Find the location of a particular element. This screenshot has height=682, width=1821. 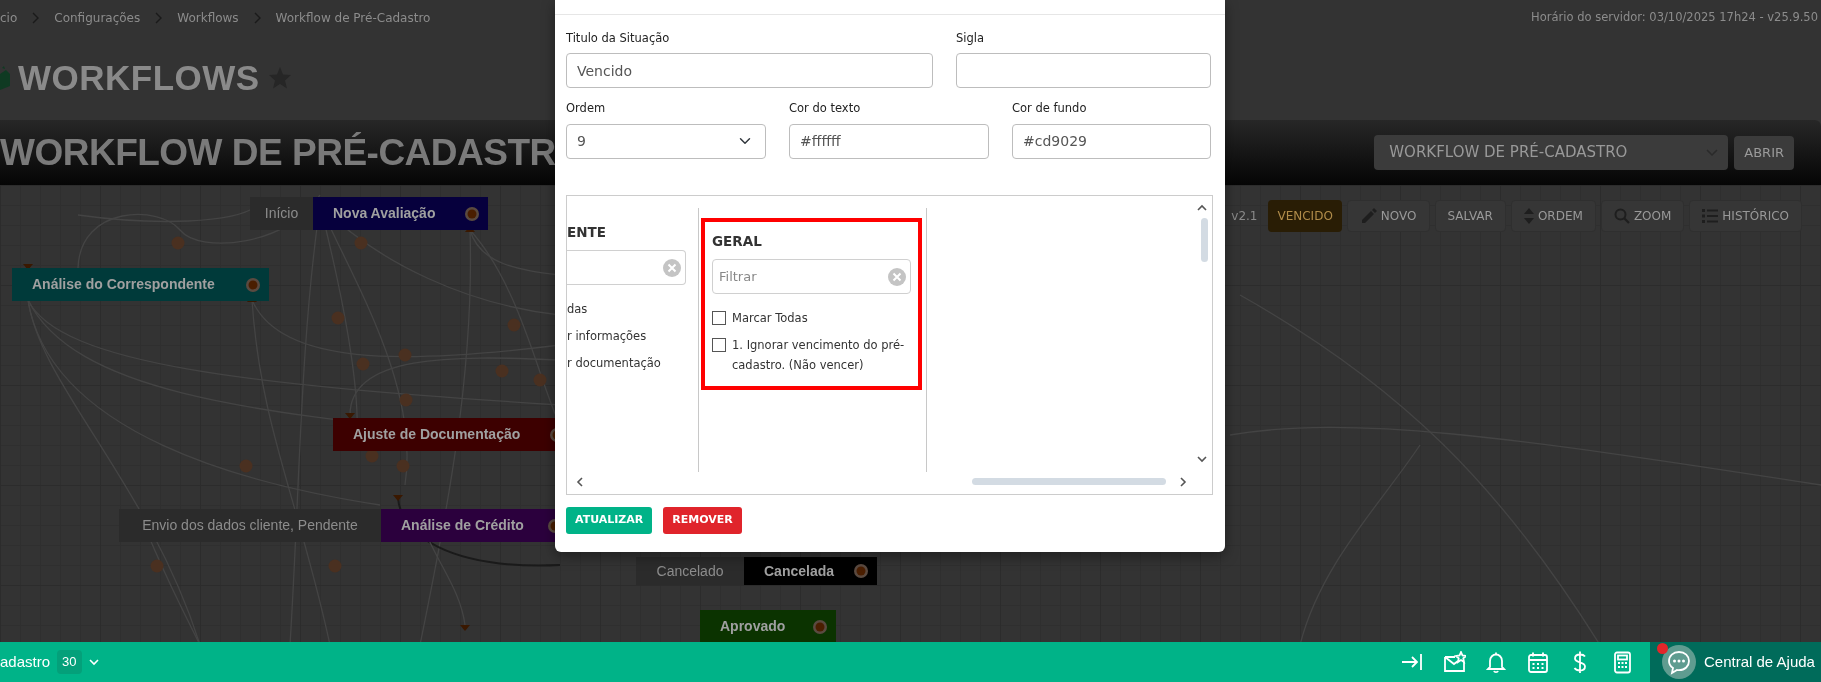

node-tag: Início is located at coordinates (281, 213).